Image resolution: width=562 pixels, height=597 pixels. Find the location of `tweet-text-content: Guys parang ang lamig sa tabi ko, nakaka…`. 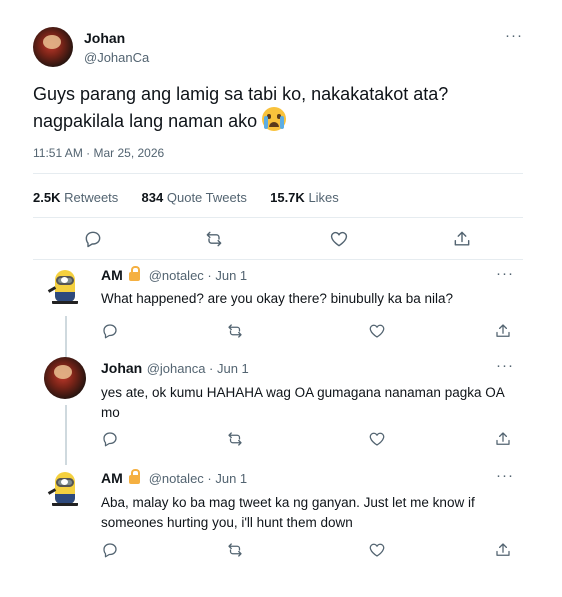

tweet-text-content: Guys parang ang lamig sa tabi ko, nakaka… is located at coordinates (241, 107).